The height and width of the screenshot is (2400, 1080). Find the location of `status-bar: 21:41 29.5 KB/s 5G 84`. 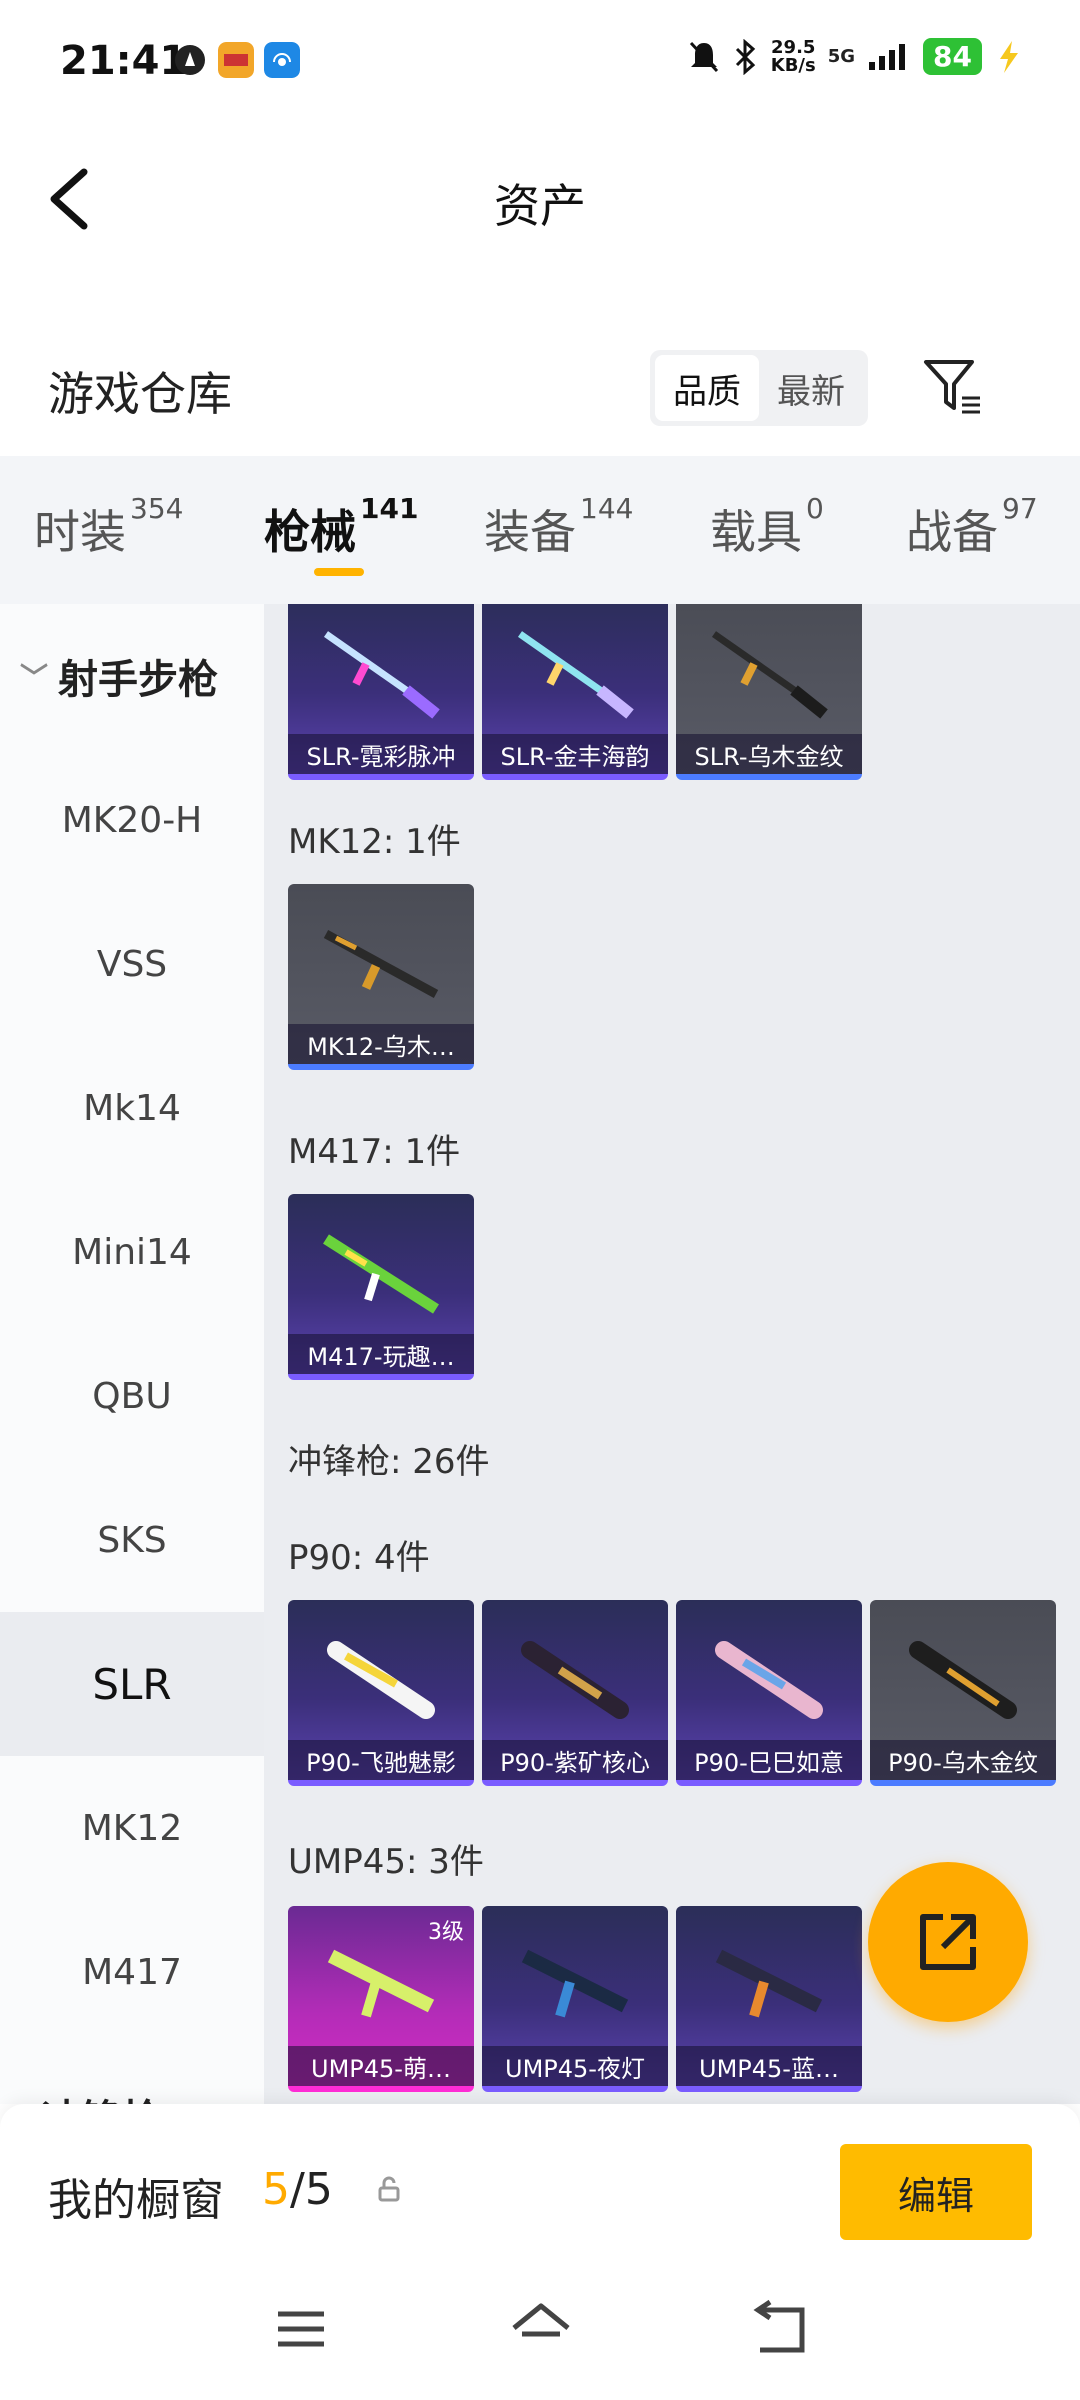

status-bar: 21:41 29.5 KB/s 5G 84 is located at coordinates (540, 65).